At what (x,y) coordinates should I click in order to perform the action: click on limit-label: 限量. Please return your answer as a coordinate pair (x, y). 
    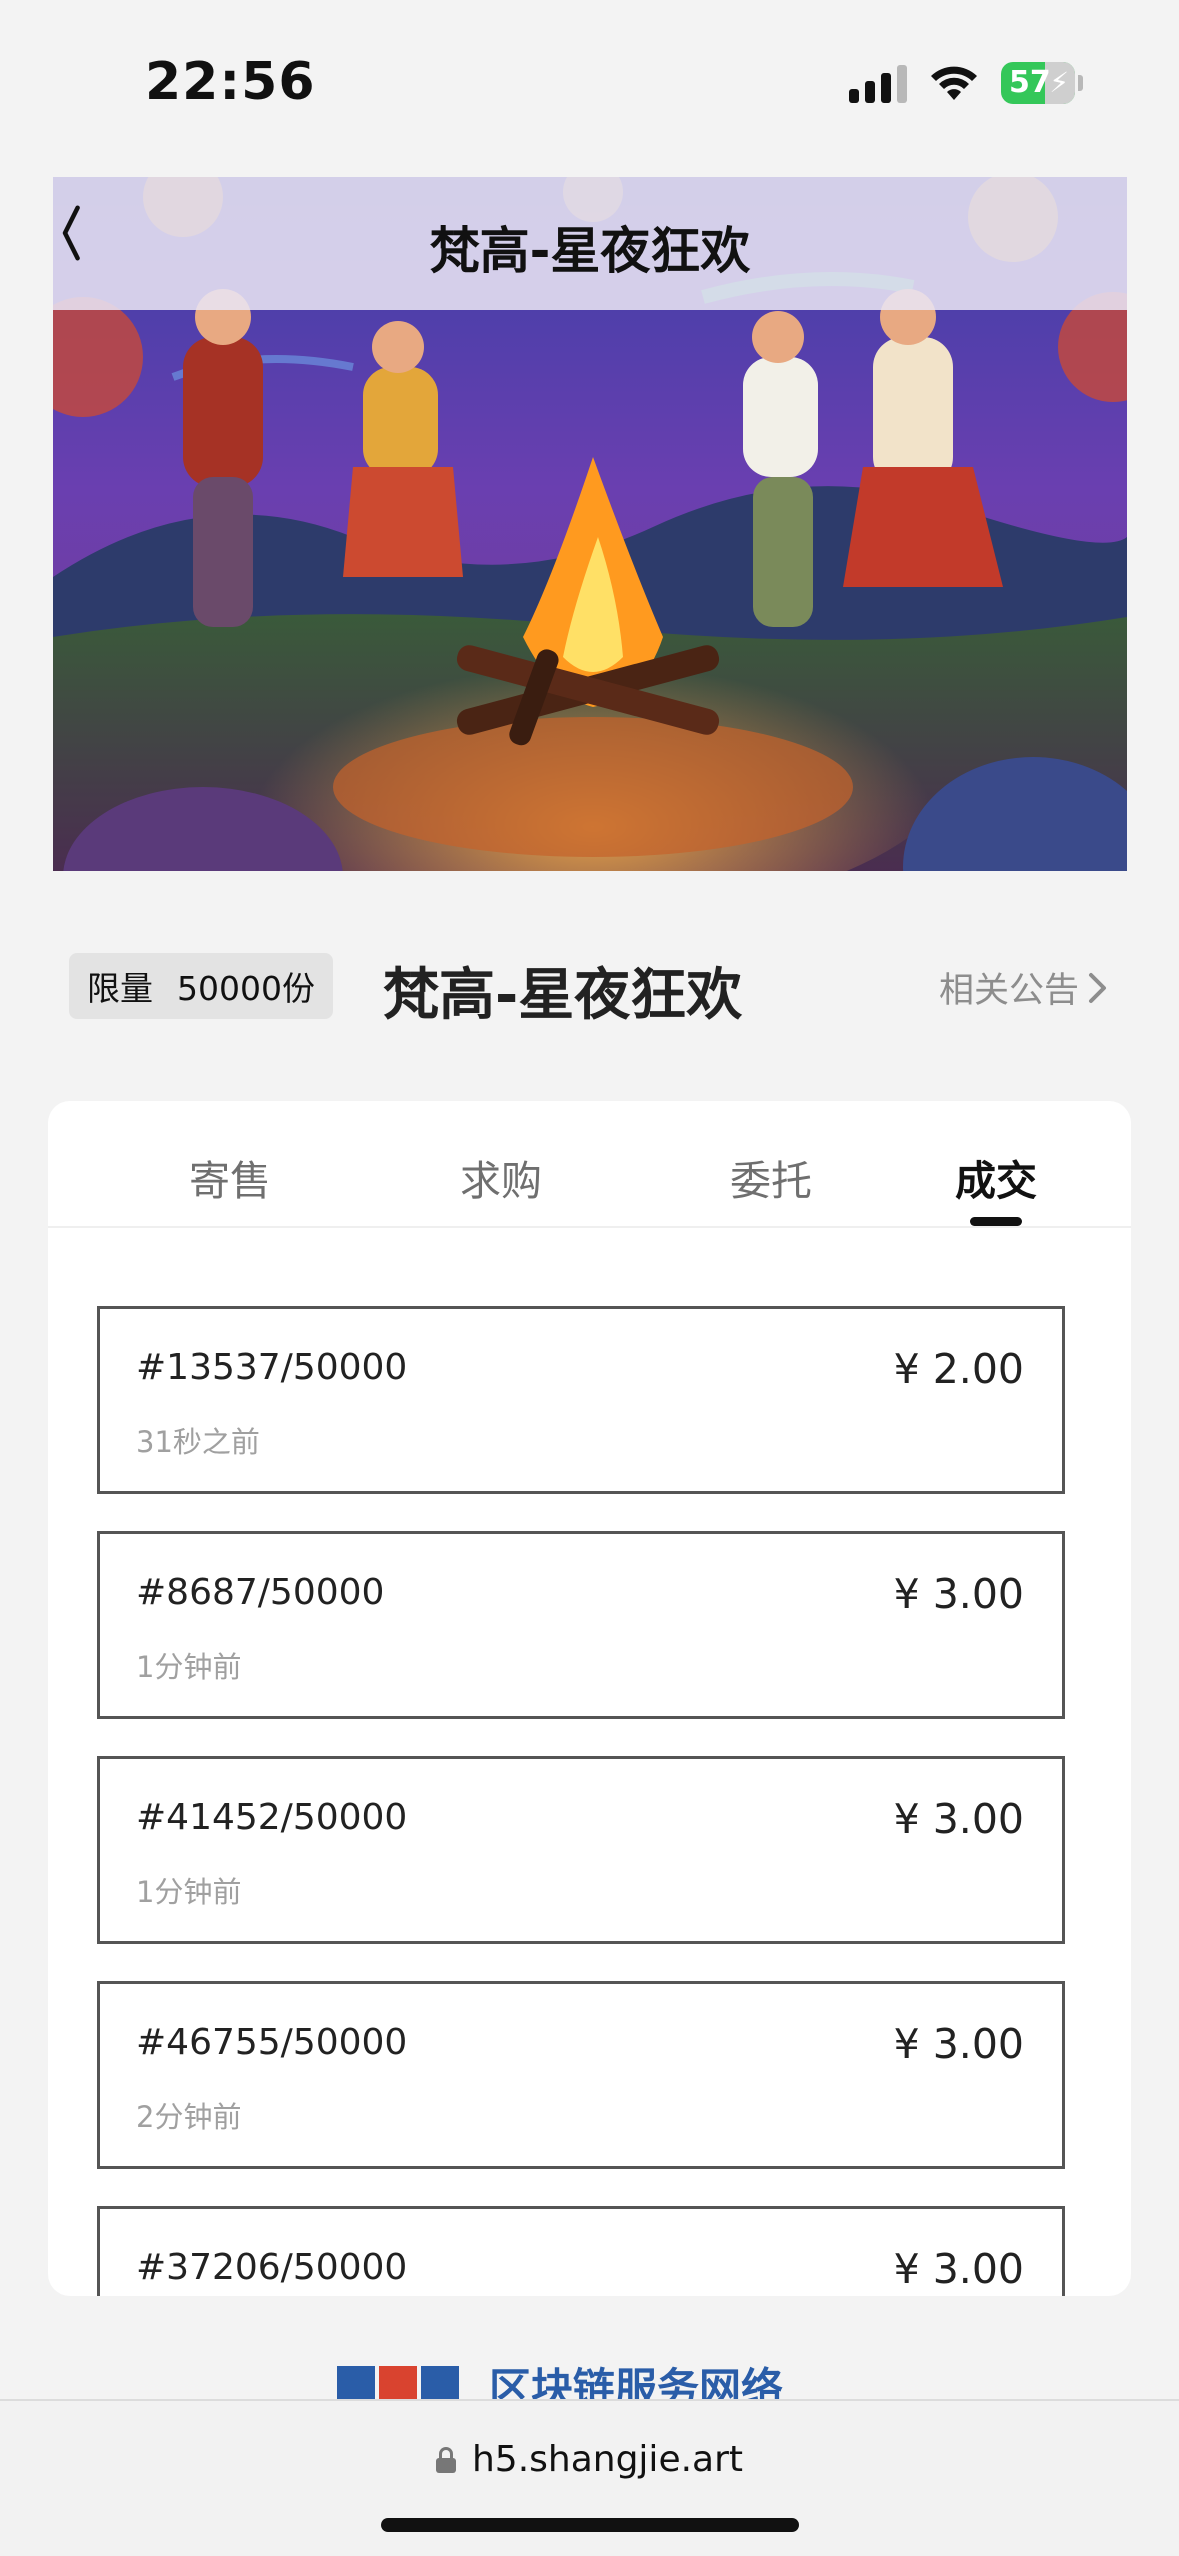
    Looking at the image, I should click on (120, 988).